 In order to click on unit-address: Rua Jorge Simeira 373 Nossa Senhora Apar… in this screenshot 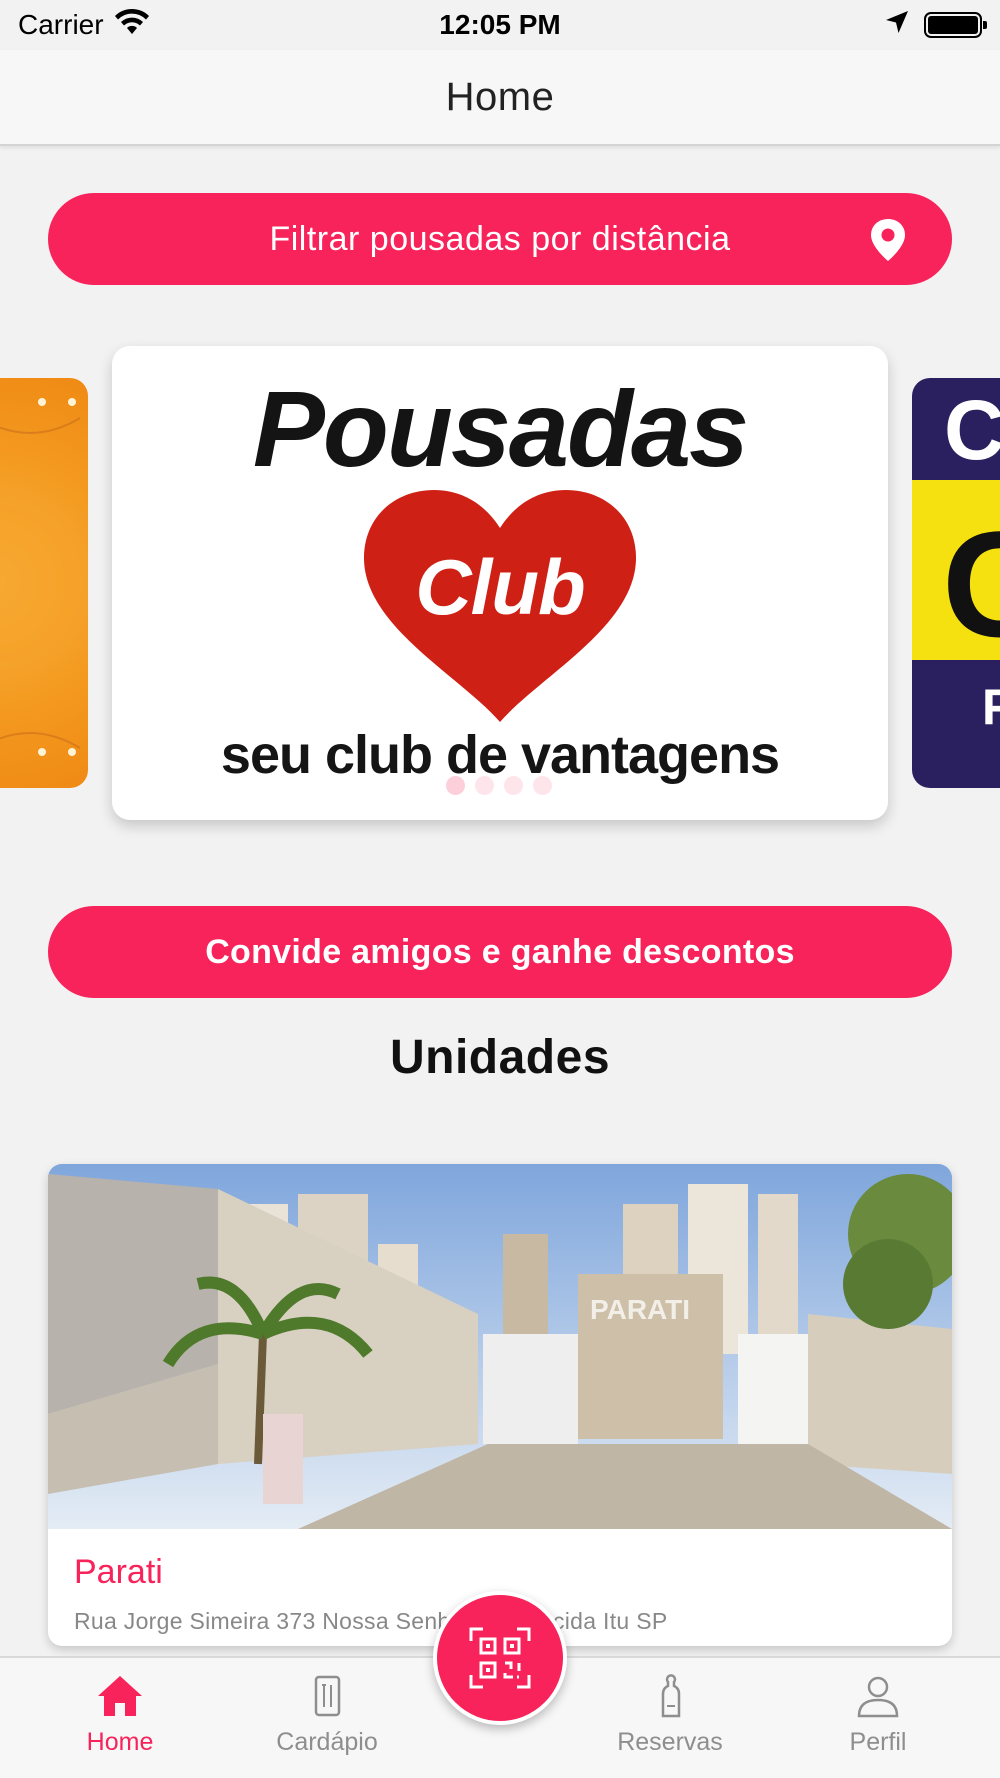, I will do `click(371, 1621)`.